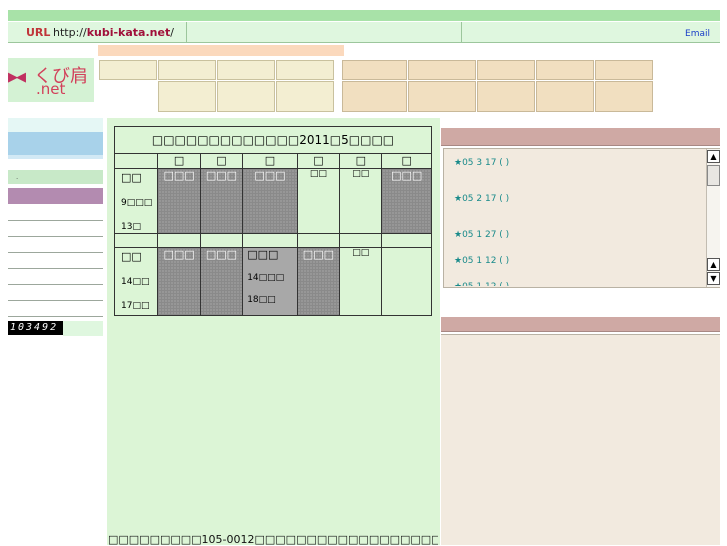 This screenshot has width=727, height=546. What do you see at coordinates (261, 300) in the screenshot?
I see `special-end: 18□□` at bounding box center [261, 300].